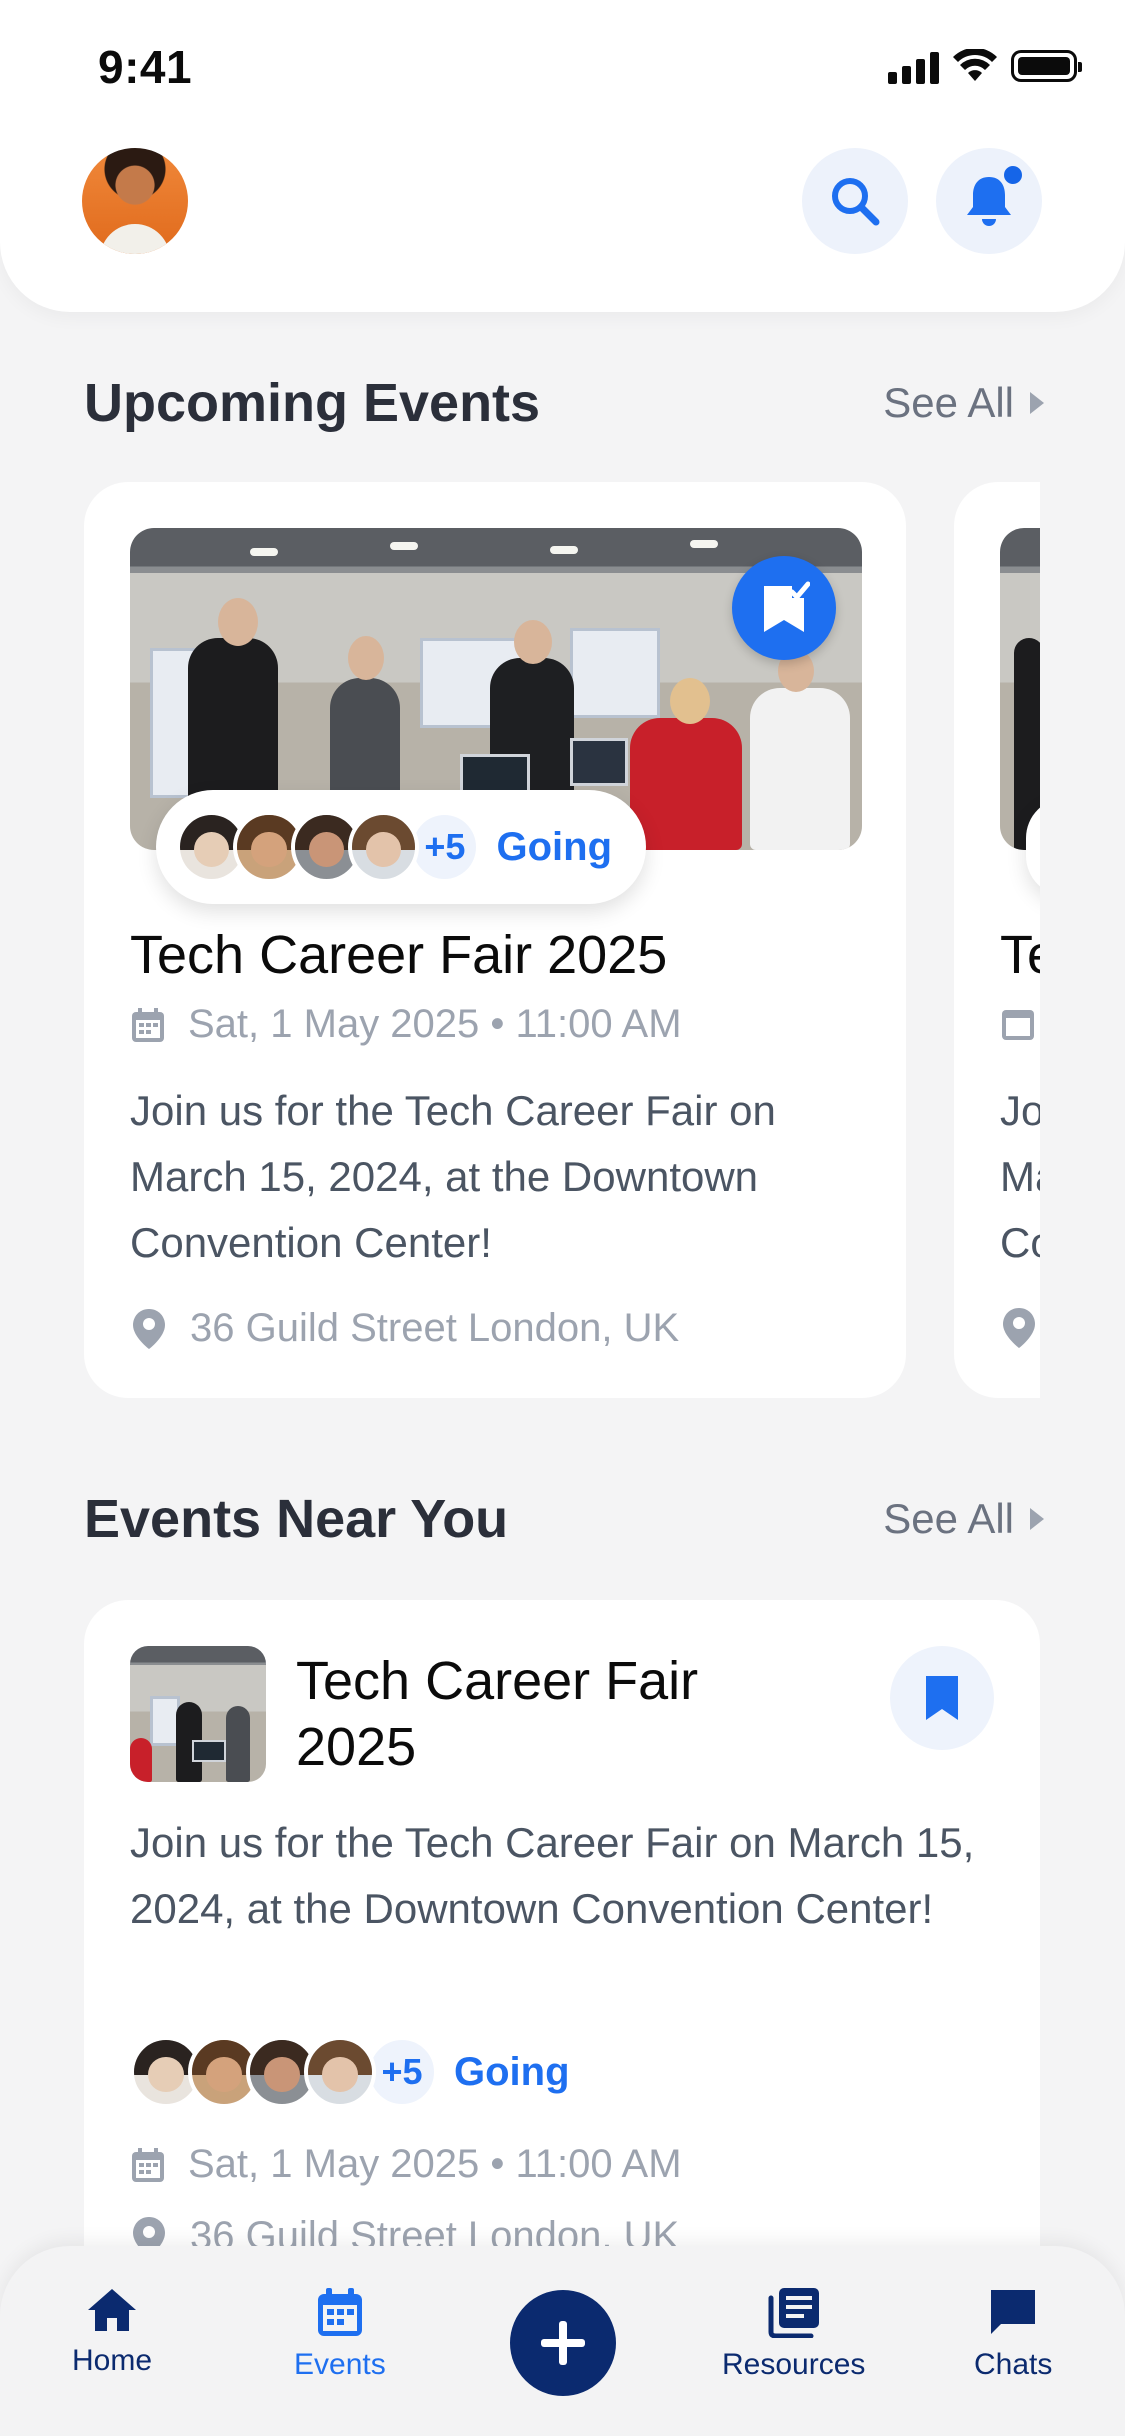 Image resolution: width=1125 pixels, height=2436 pixels. Describe the element at coordinates (1013, 175) in the screenshot. I see `notification-dot` at that location.